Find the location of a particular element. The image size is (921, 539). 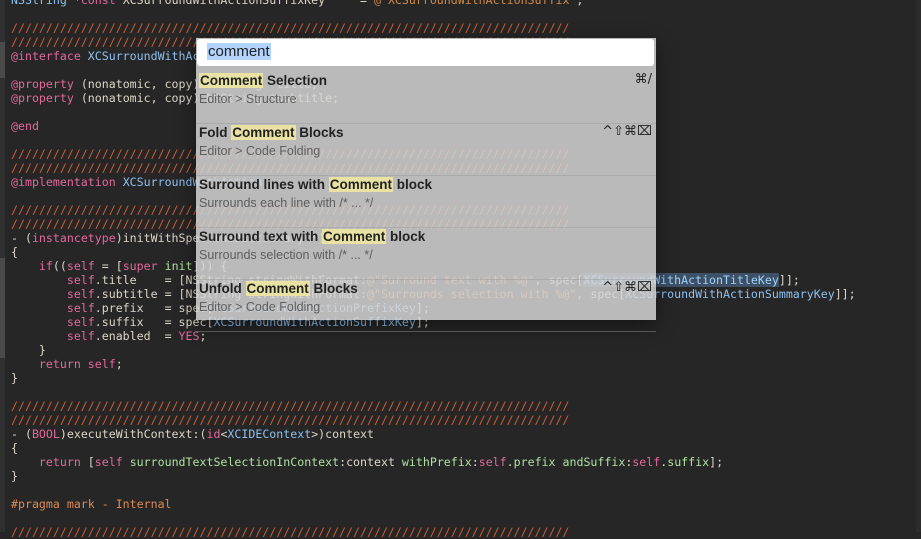

result-shortcut: ⌘/ is located at coordinates (643, 79).